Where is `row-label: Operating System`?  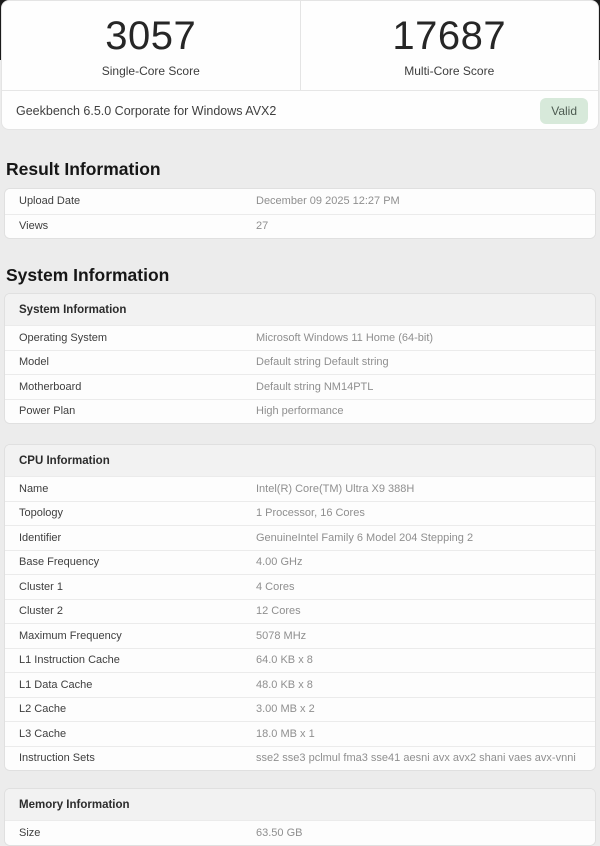
row-label: Operating System is located at coordinates (63, 337).